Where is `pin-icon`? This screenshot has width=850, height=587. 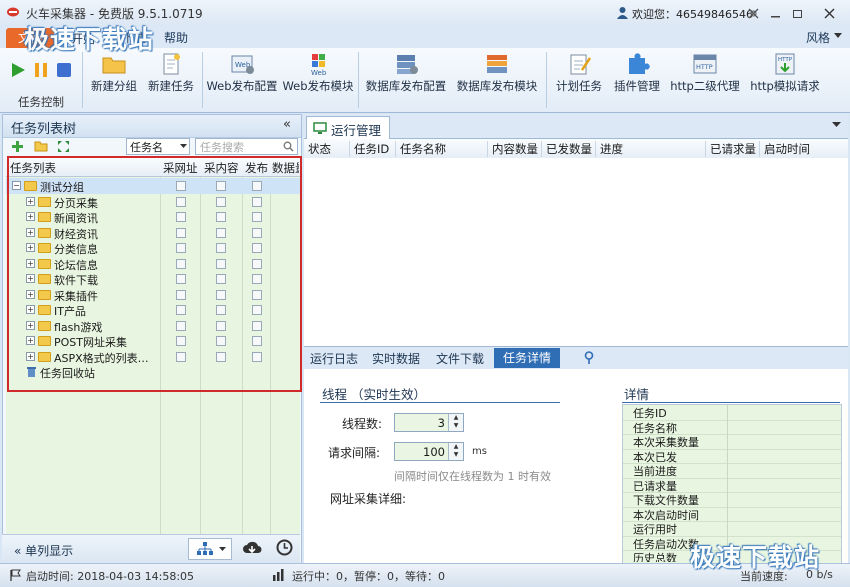
pin-icon is located at coordinates (589, 357).